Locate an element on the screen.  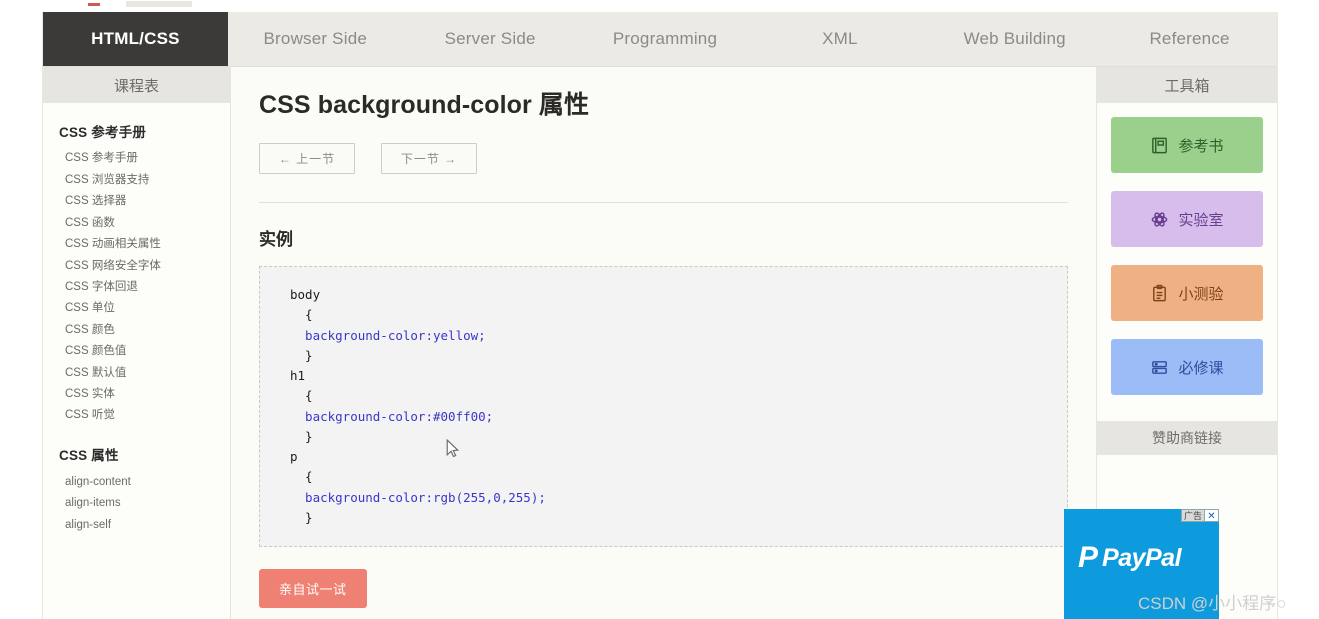
toolbox-header: 工具箱 is located at coordinates (1187, 85).